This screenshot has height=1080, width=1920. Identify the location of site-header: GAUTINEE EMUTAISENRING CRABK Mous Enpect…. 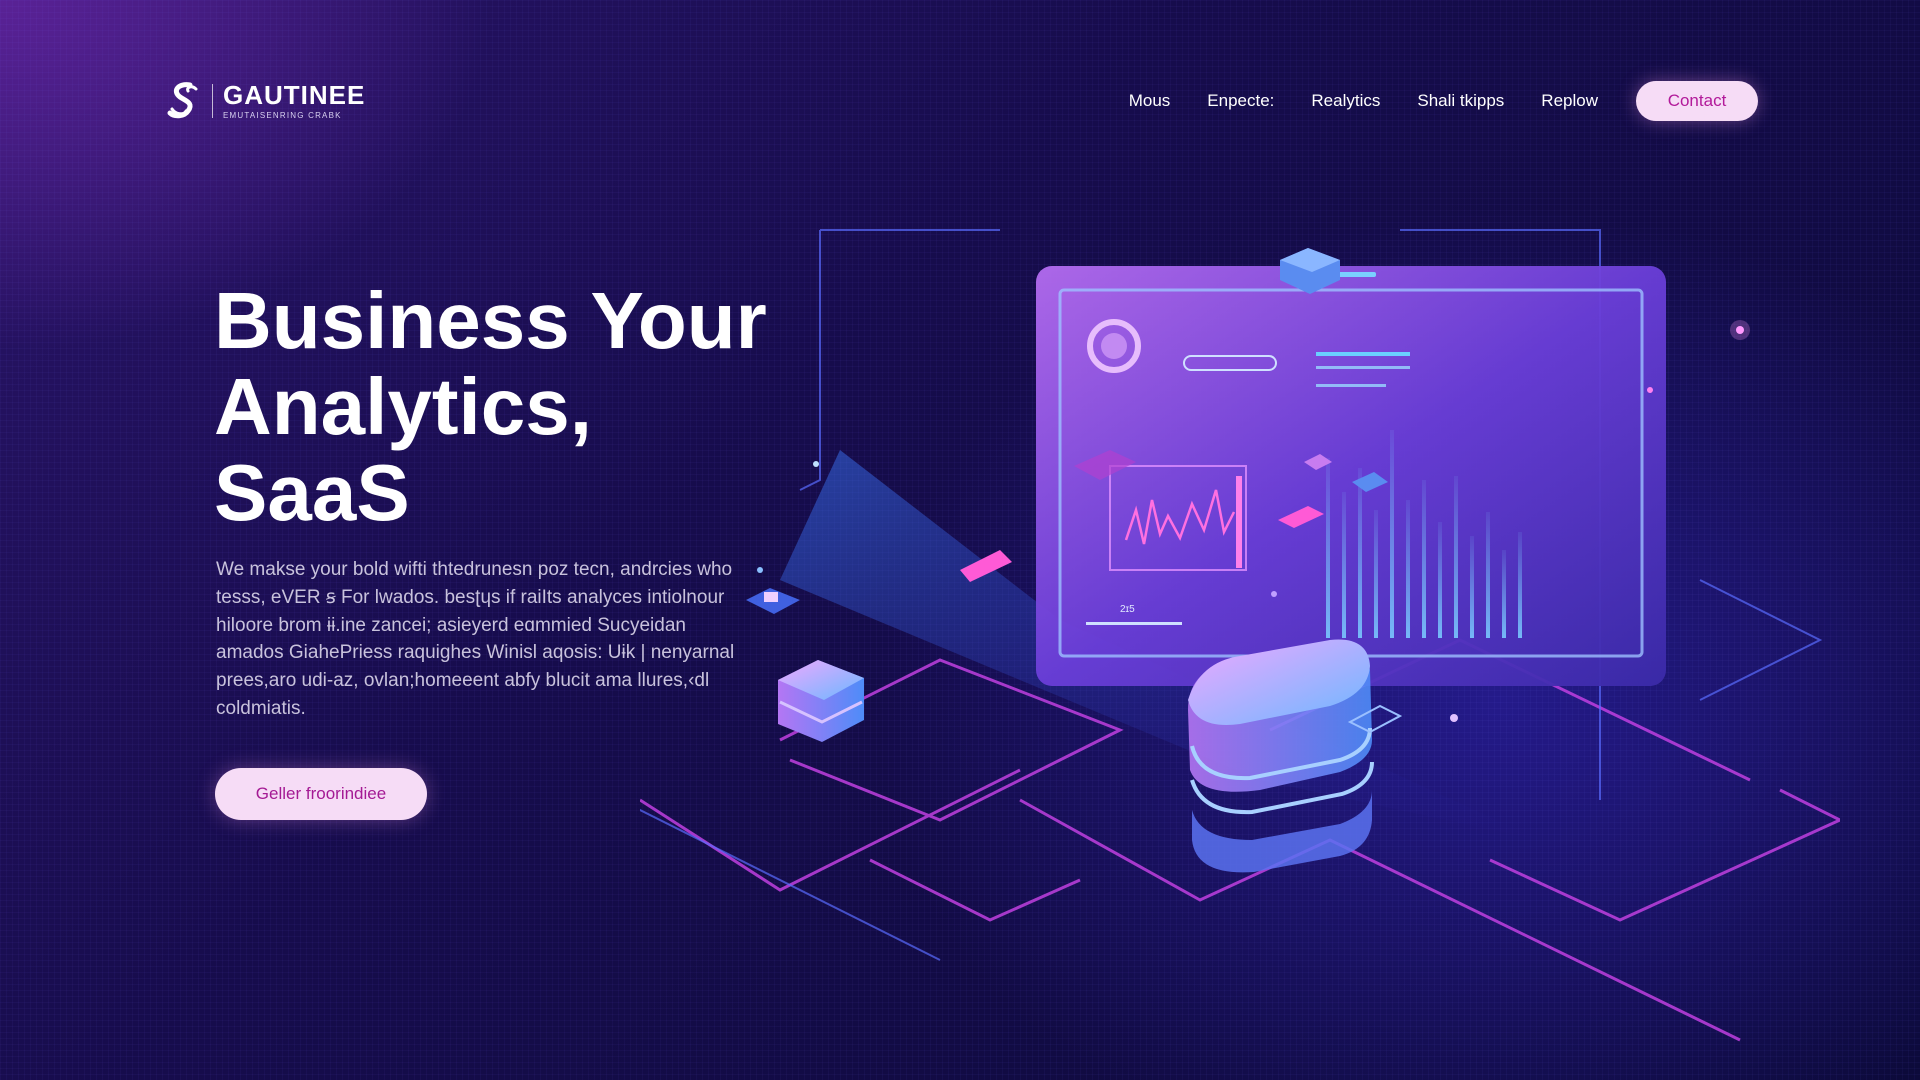
(962, 101).